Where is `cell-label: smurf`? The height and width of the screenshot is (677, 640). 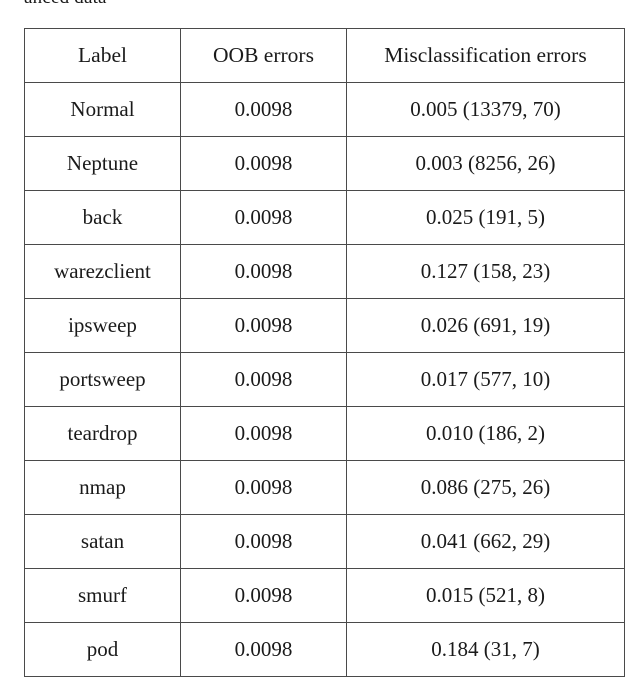
cell-label: smurf is located at coordinates (102, 595).